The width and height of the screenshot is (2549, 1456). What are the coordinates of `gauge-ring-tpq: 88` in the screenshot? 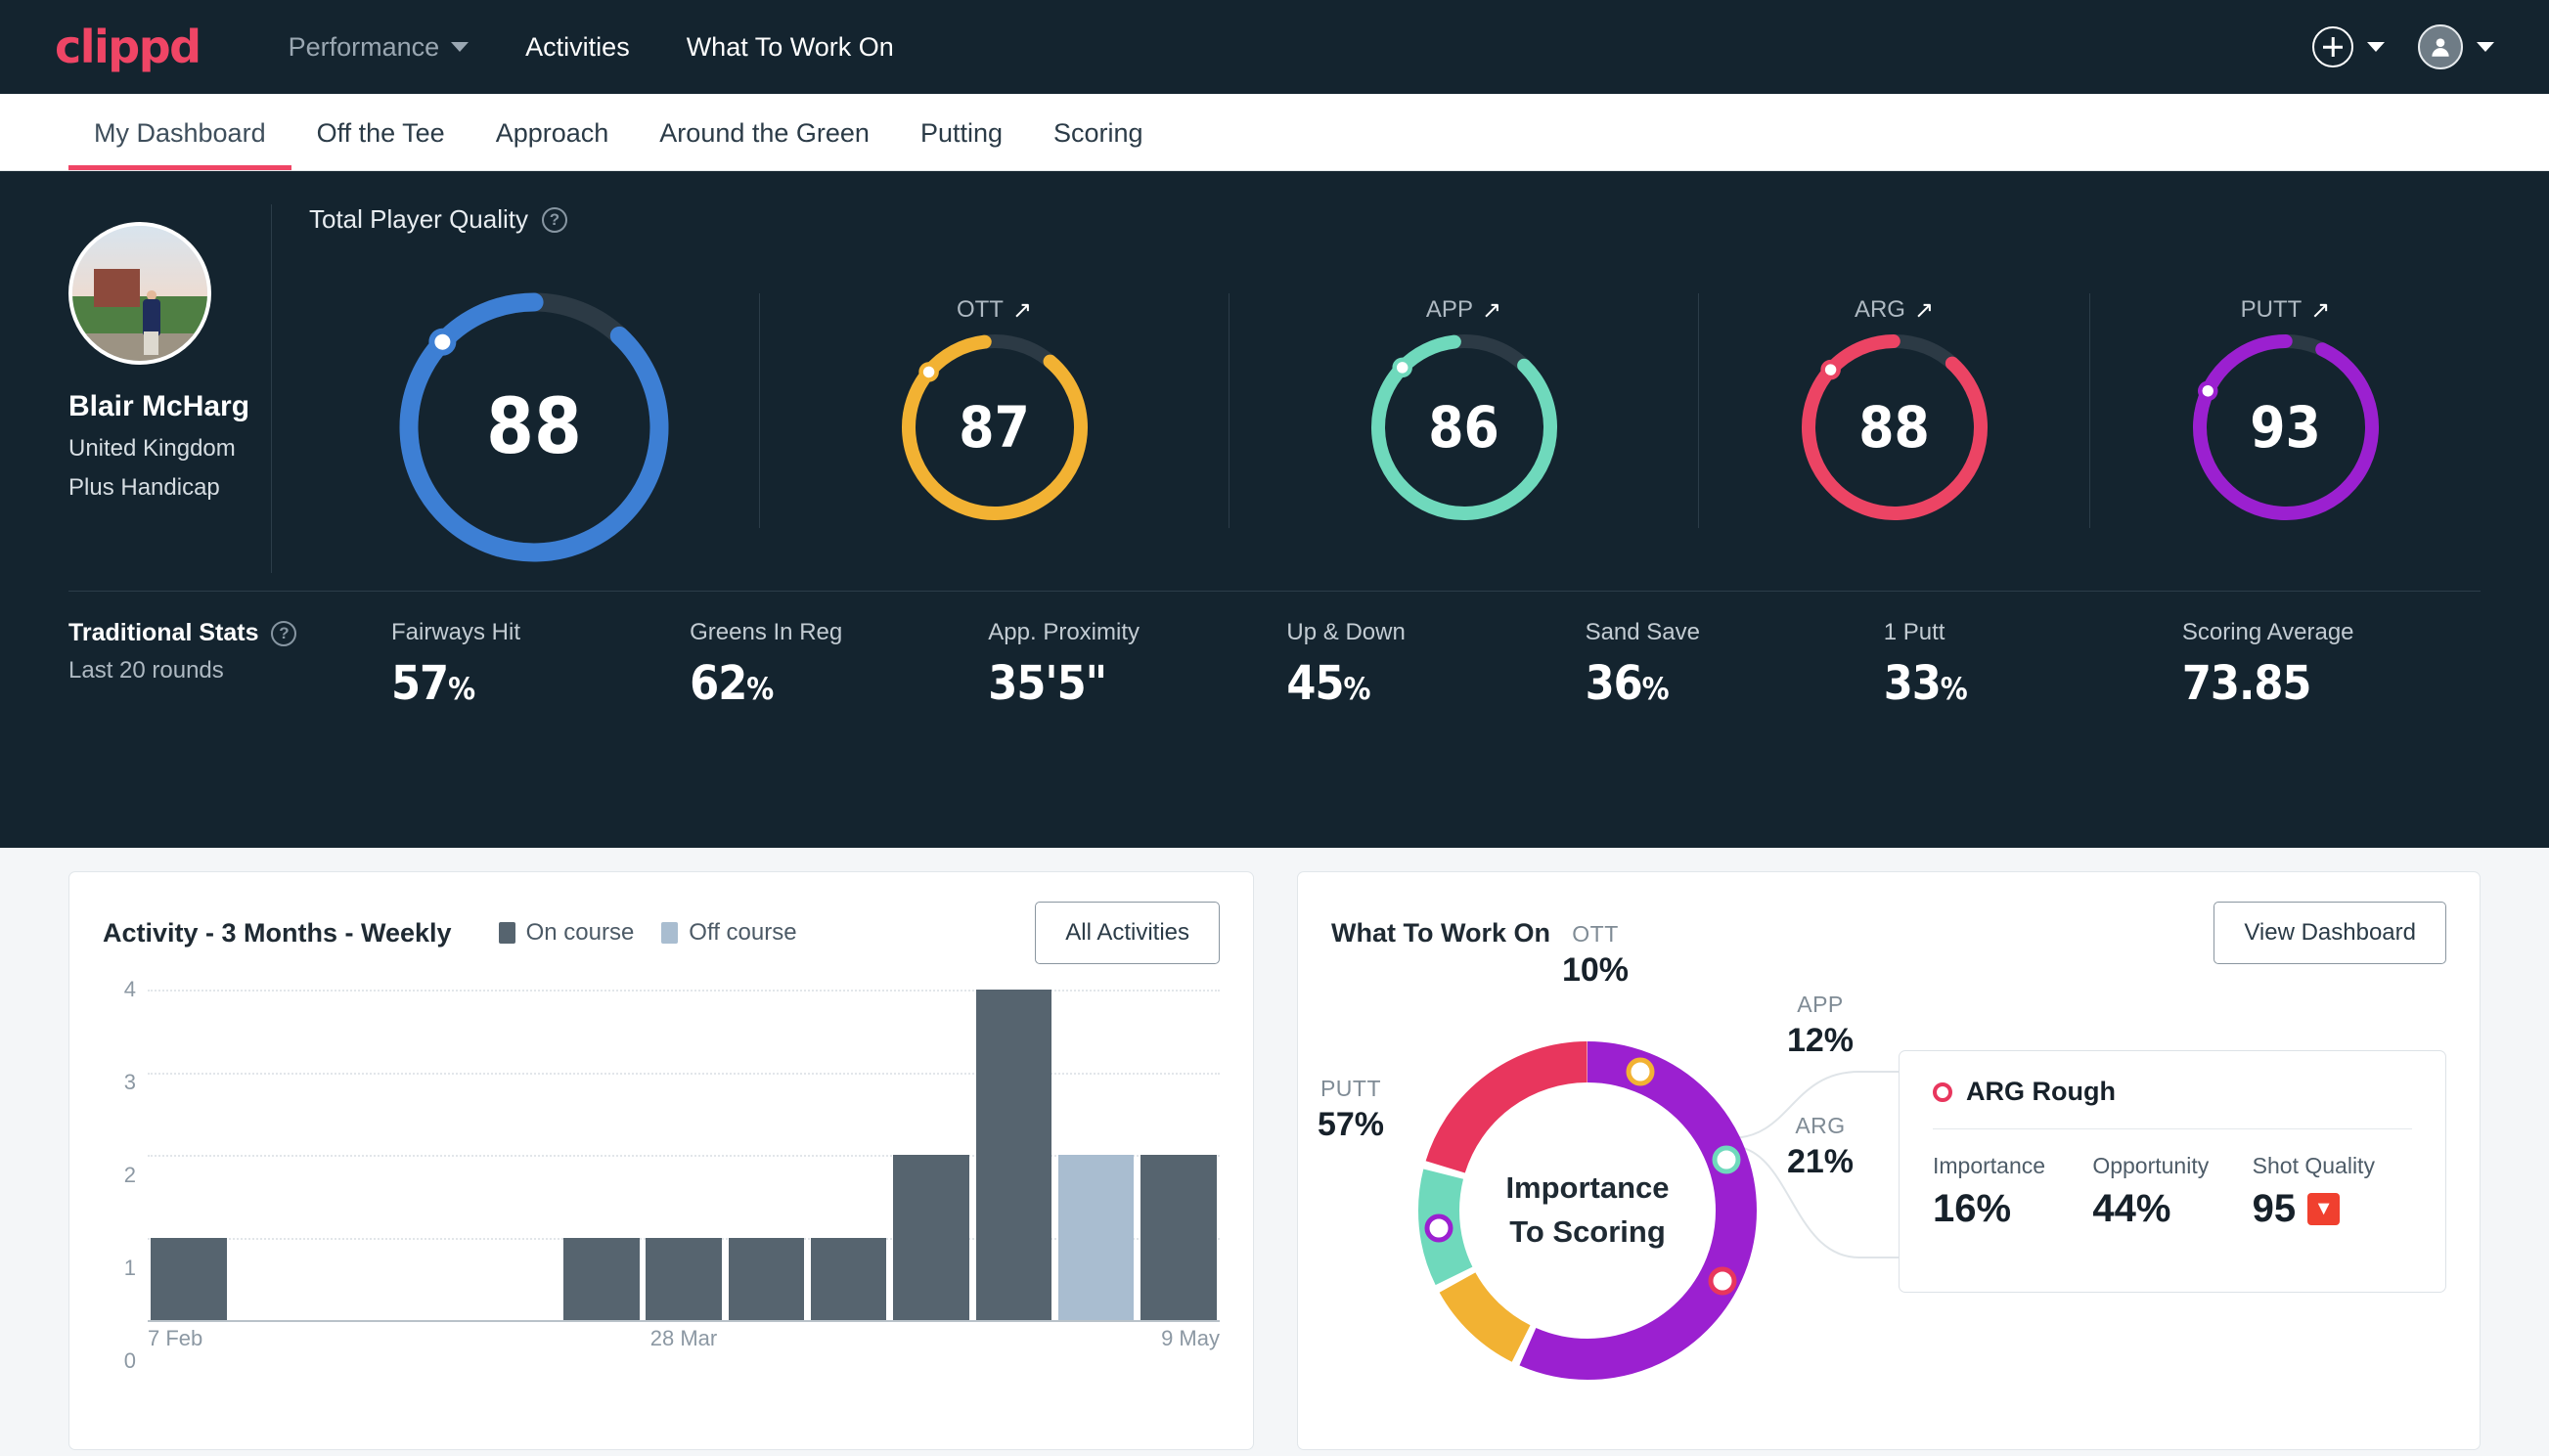 It's located at (534, 427).